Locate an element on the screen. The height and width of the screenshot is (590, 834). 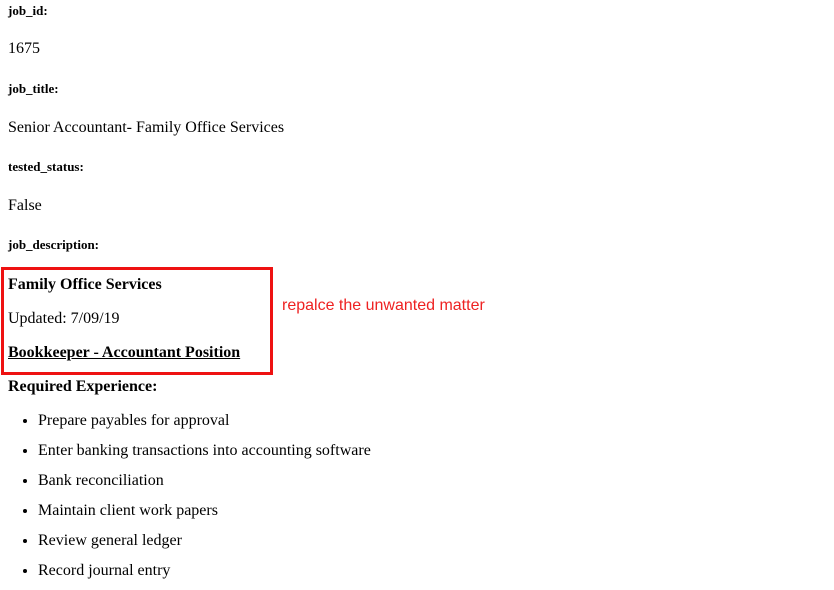
annotation-note: repalce the unwanted matter is located at coordinates (383, 305).